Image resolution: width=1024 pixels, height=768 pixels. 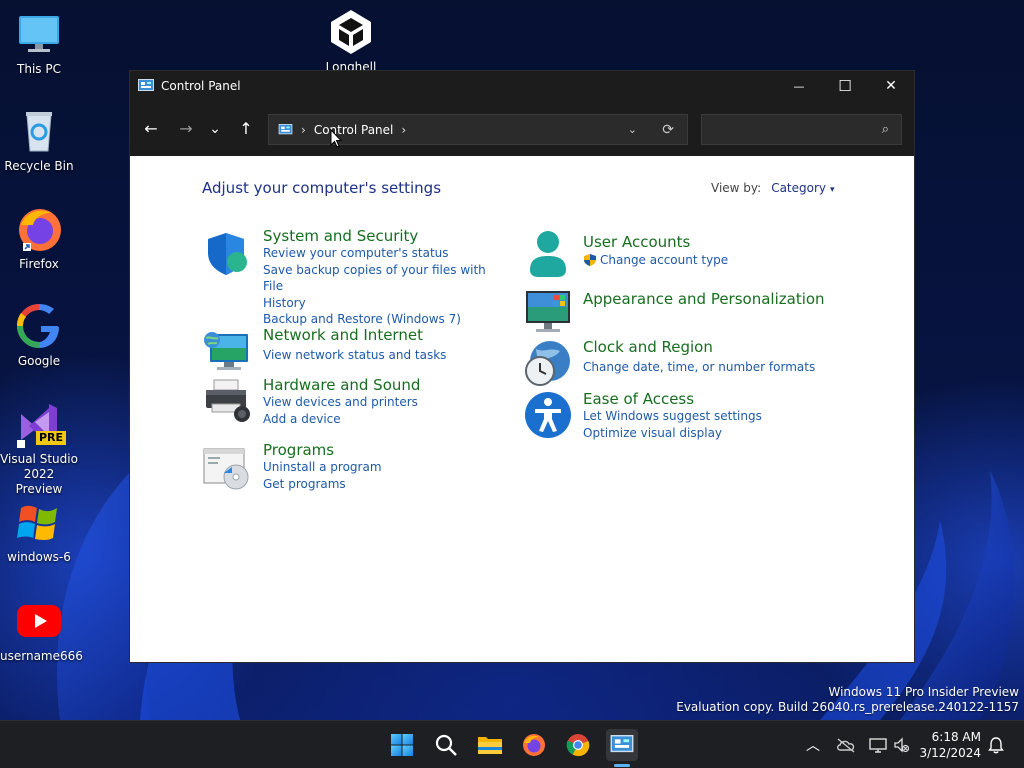 I want to click on start-button, so click(x=402, y=745).